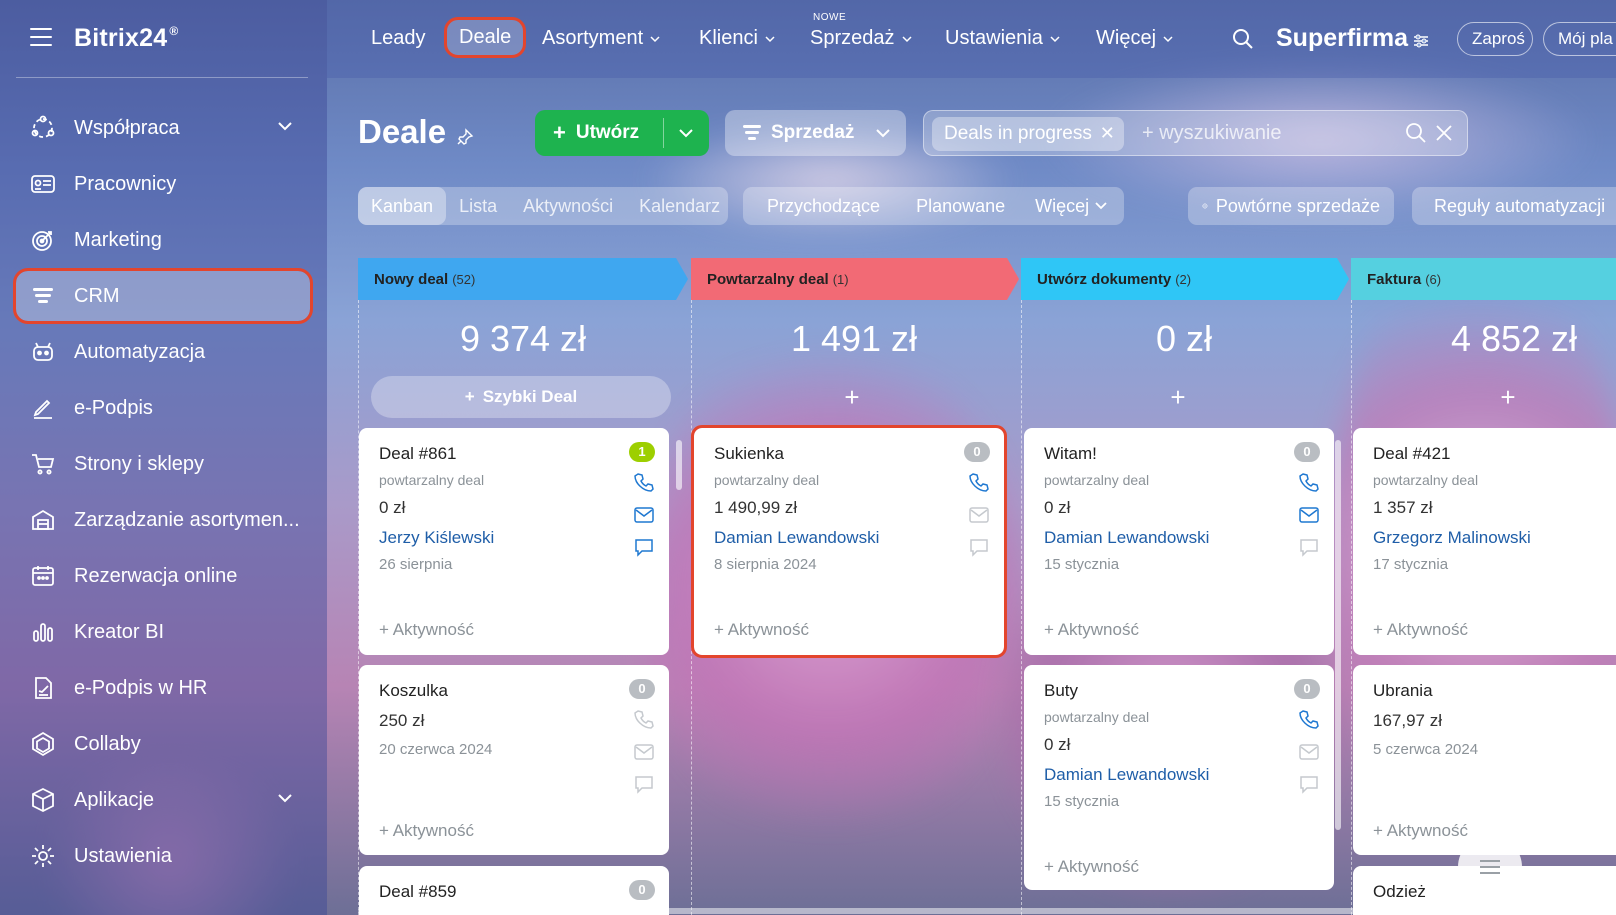 Image resolution: width=1616 pixels, height=915 pixels. I want to click on tab-lista: Lista, so click(478, 206).